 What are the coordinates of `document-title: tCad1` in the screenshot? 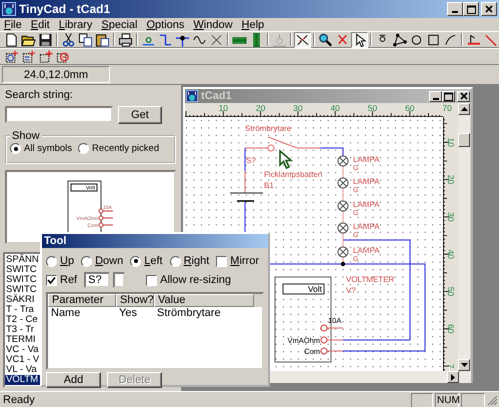 It's located at (217, 96).